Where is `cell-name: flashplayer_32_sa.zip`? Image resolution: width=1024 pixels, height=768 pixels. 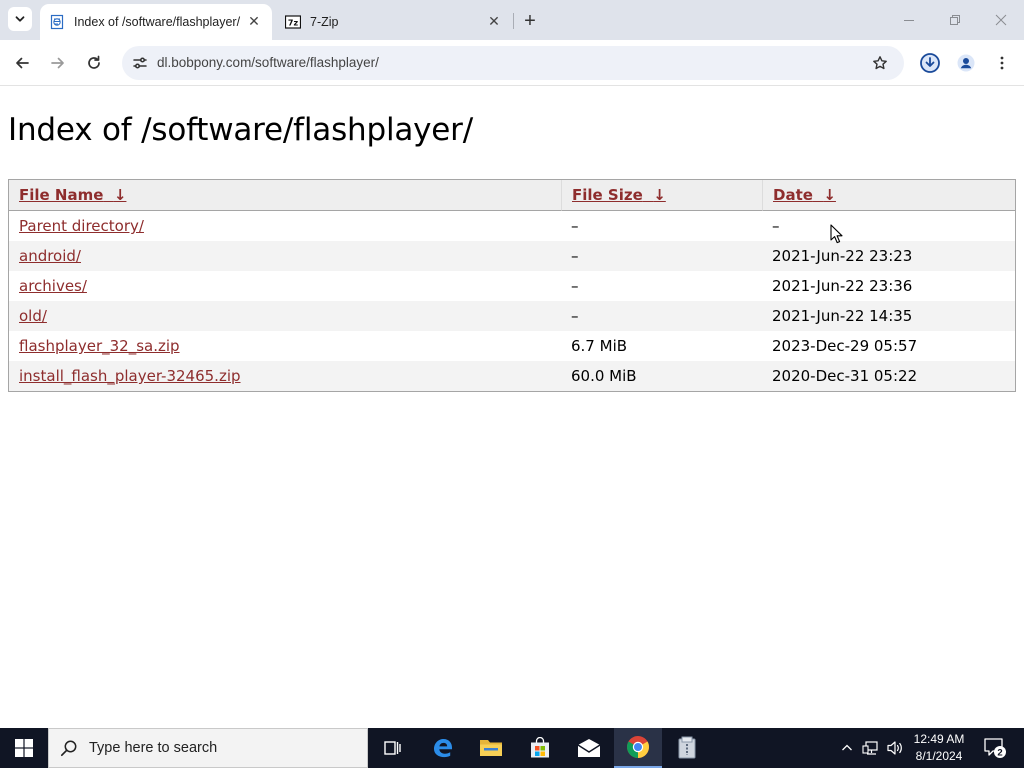 cell-name: flashplayer_32_sa.zip is located at coordinates (285, 346).